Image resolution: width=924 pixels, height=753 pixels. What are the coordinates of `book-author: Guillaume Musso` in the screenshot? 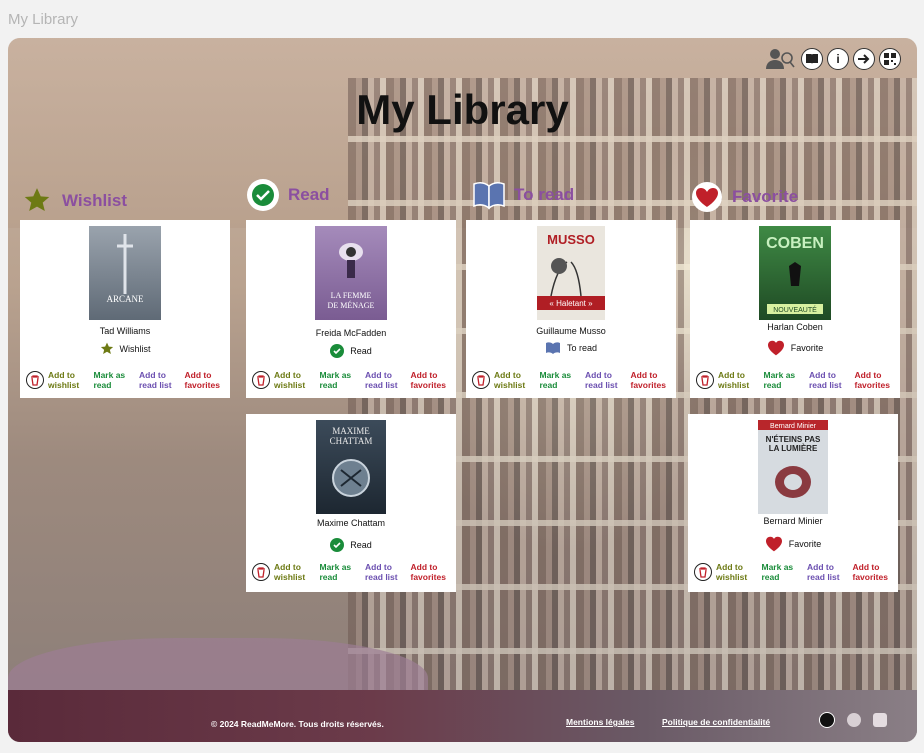 It's located at (571, 331).